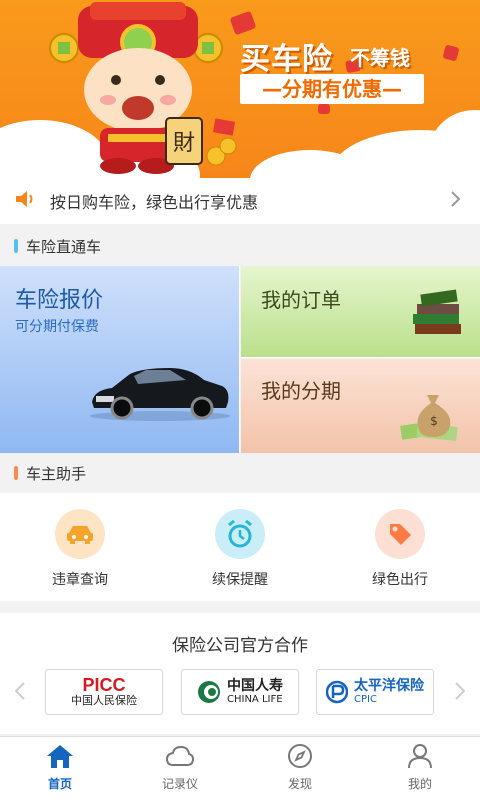 The width and height of the screenshot is (480, 800). Describe the element at coordinates (380, 58) in the screenshot. I see `banner-title-suffix: 不筹钱` at that location.